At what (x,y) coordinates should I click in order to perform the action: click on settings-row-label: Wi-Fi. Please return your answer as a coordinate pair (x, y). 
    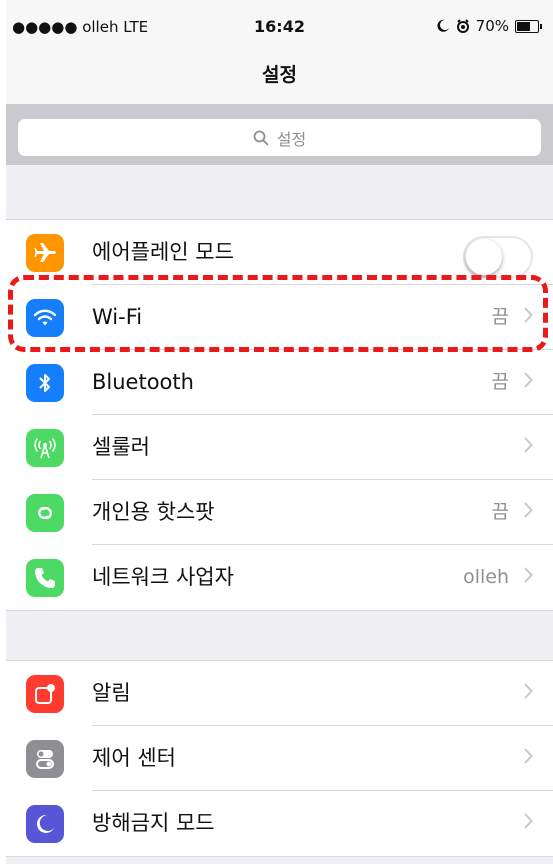
    Looking at the image, I should click on (117, 317).